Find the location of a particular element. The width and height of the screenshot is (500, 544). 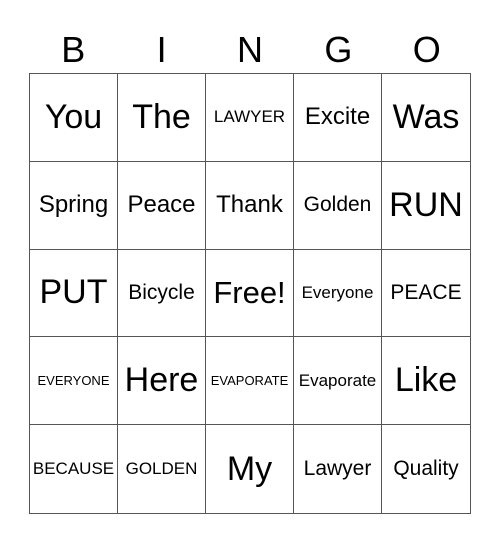

bingo-cell: The is located at coordinates (162, 118).